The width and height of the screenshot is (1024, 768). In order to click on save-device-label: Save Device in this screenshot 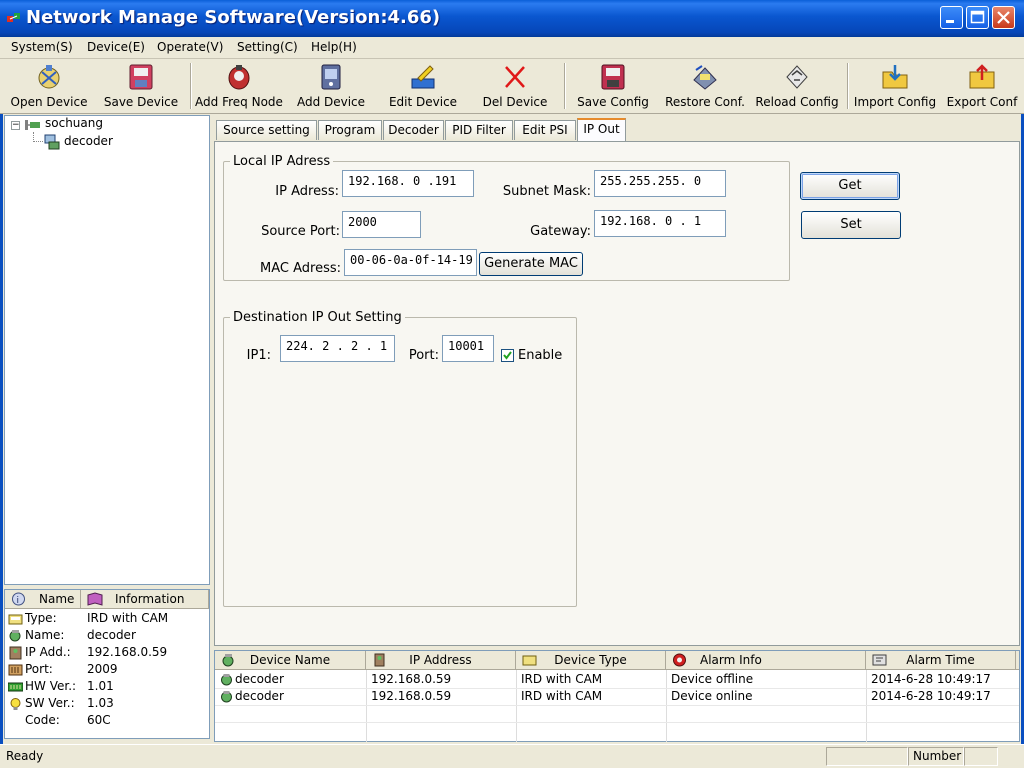, I will do `click(141, 102)`.